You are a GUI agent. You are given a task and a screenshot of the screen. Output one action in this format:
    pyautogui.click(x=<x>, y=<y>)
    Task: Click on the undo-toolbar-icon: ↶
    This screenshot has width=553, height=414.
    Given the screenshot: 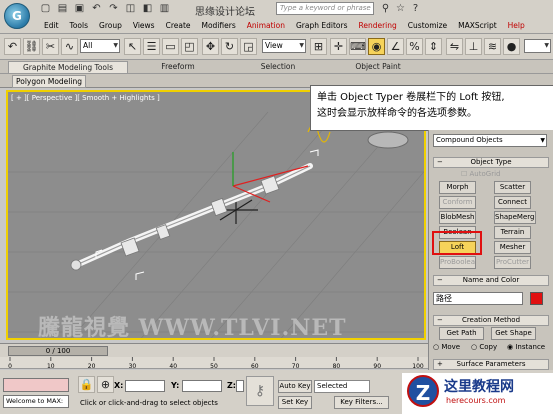 What is the action you would take?
    pyautogui.click(x=12, y=46)
    